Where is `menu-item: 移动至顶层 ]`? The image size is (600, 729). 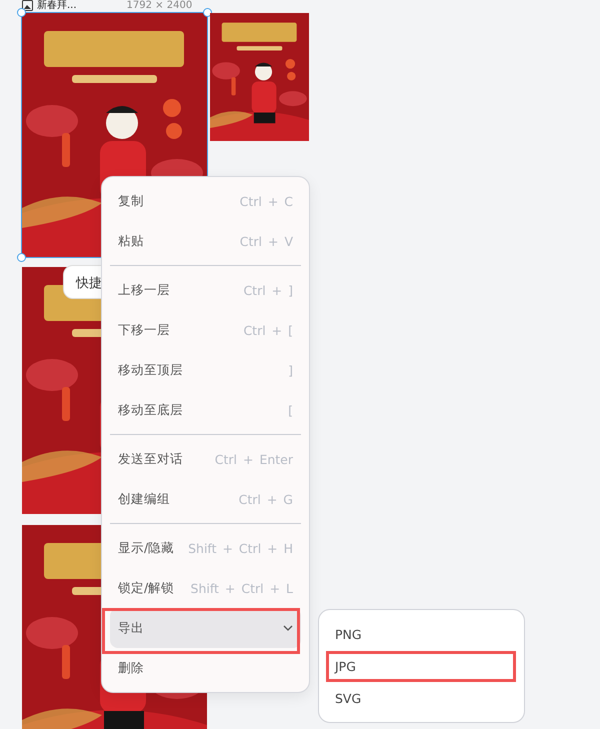
menu-item: 移动至顶层 ] is located at coordinates (205, 370).